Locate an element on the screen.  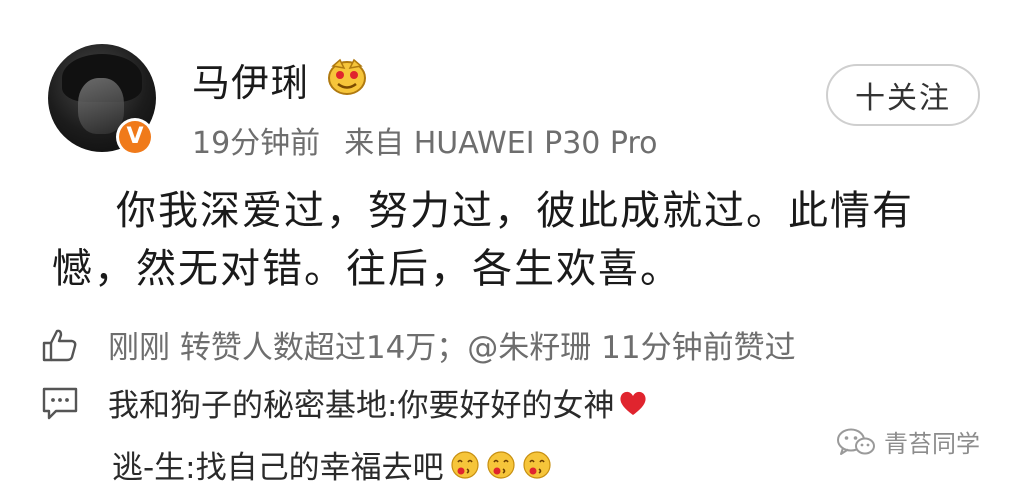
verified-badge-icon: V is located at coordinates (135, 137).